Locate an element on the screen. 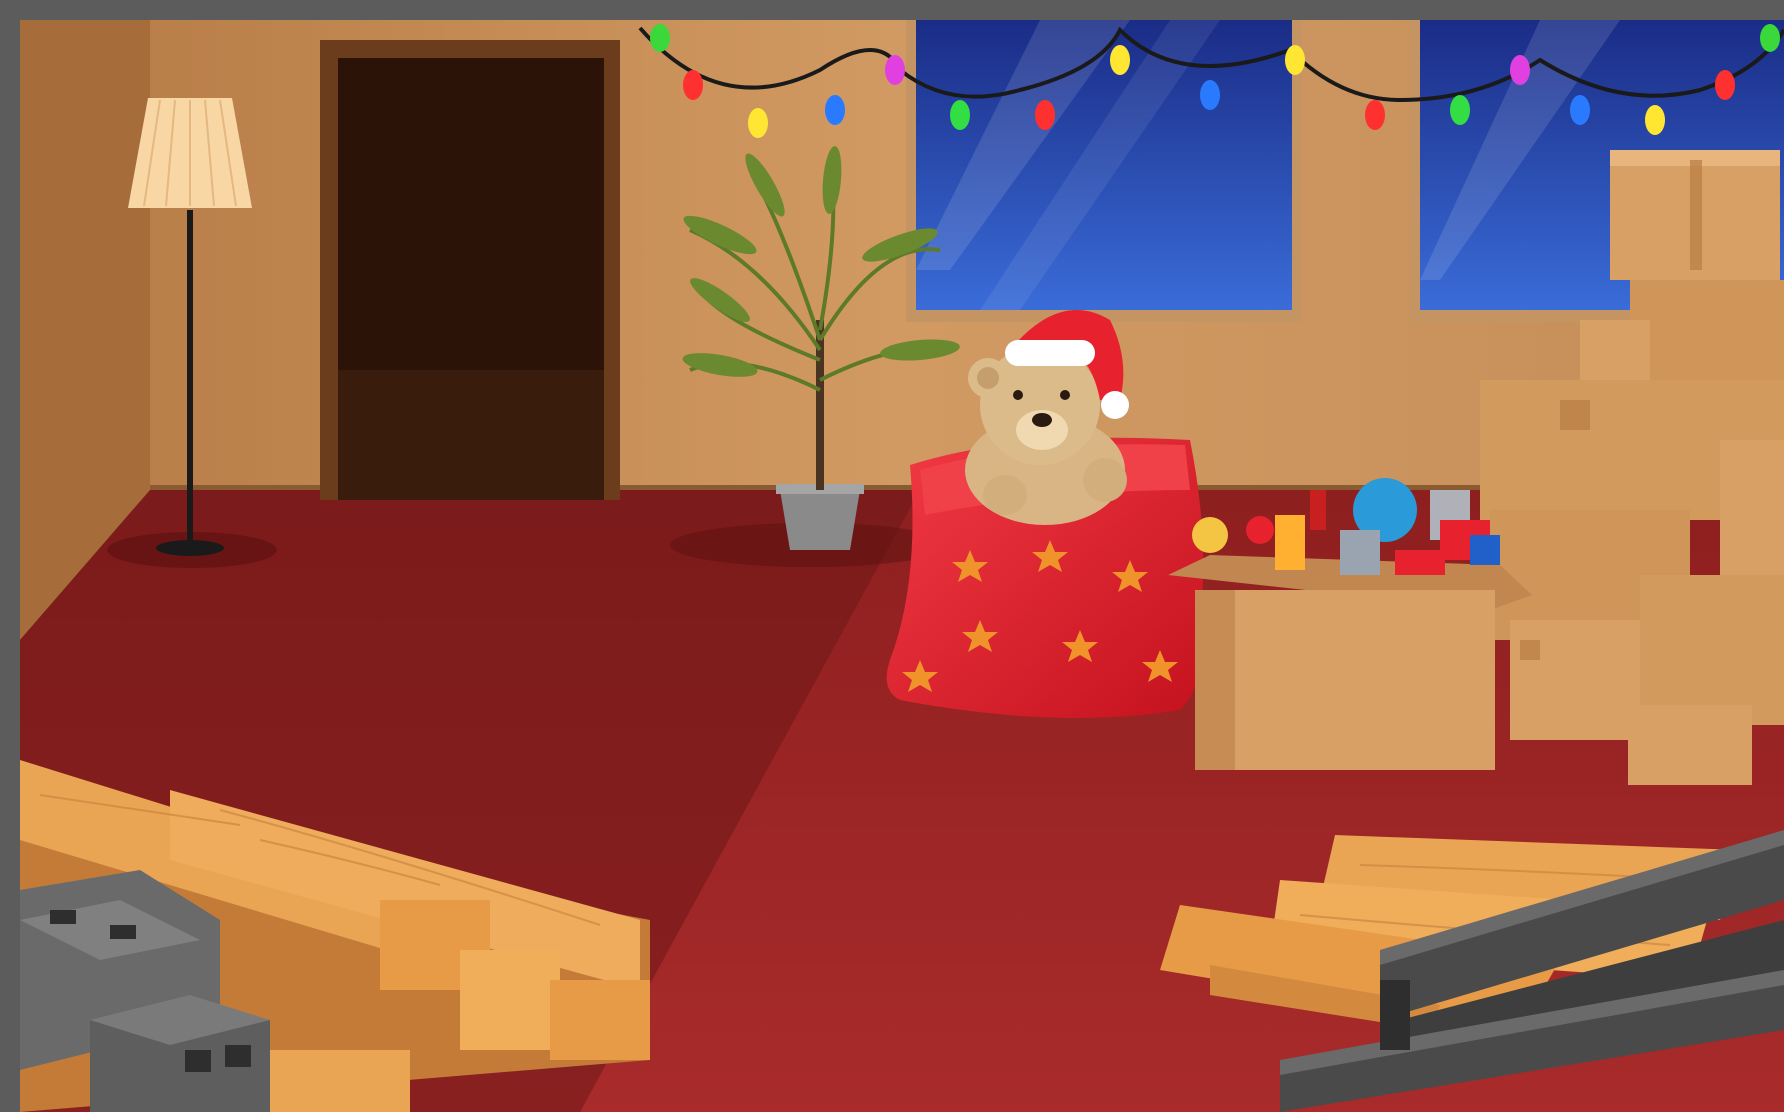  doorway is located at coordinates (470, 270).